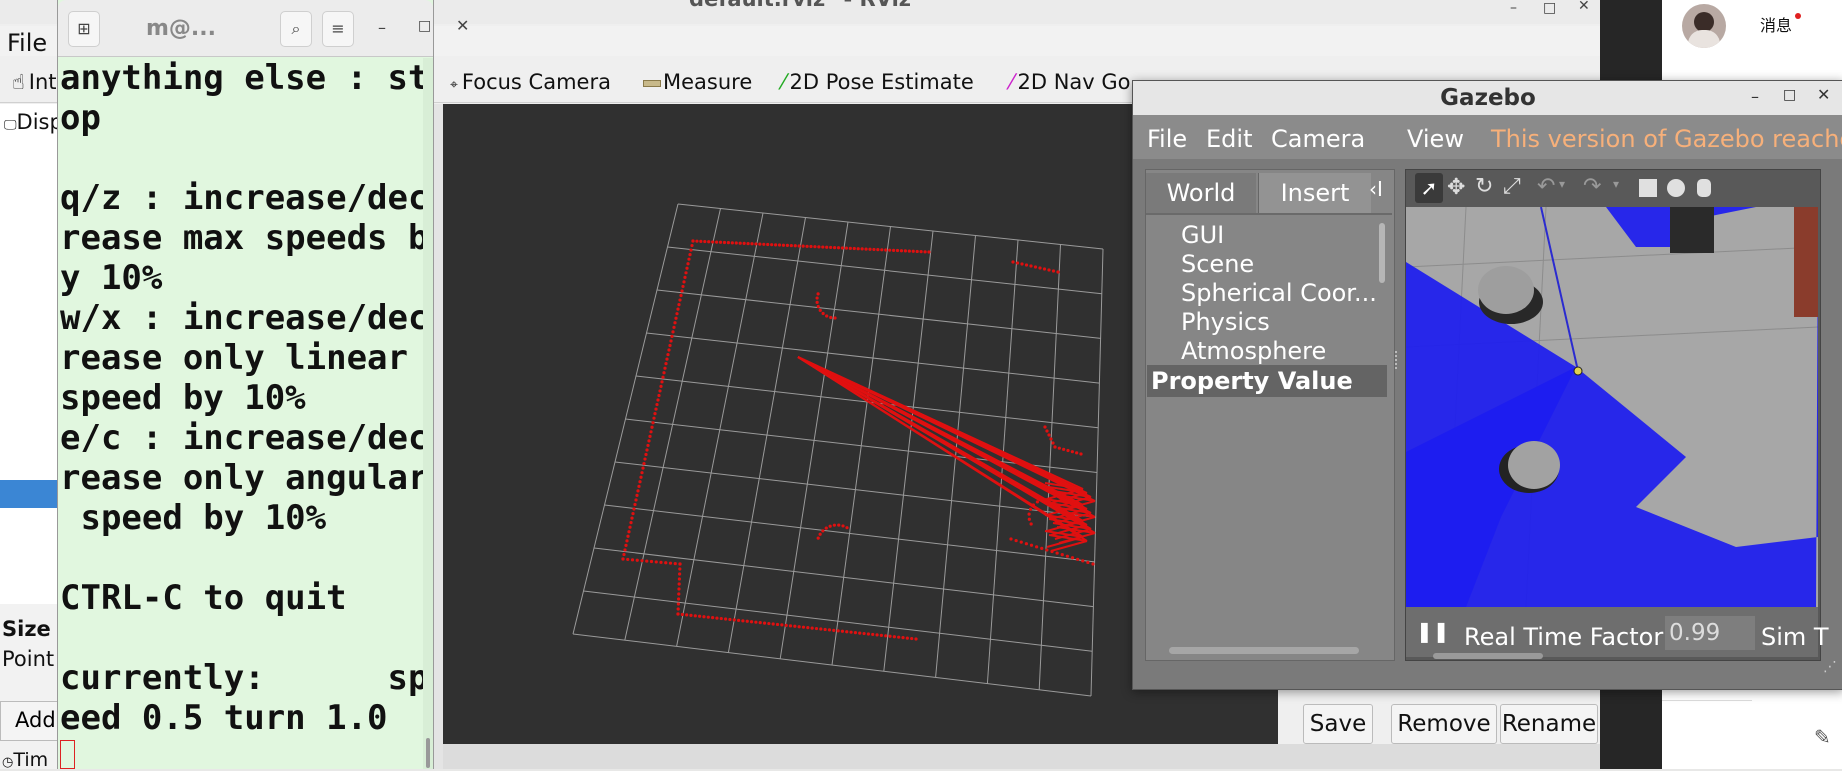 The height and width of the screenshot is (771, 1842). Describe the element at coordinates (530, 82) in the screenshot. I see `focus-camera-tool: ⌖ Focus Camera` at that location.